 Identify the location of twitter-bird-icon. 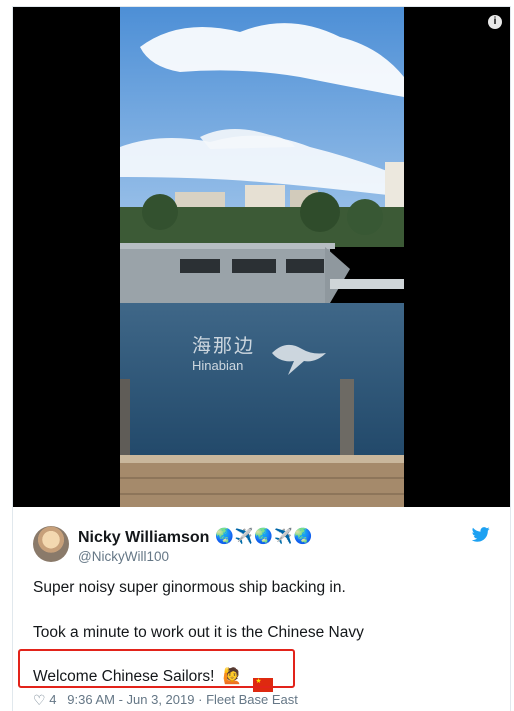
(481, 534).